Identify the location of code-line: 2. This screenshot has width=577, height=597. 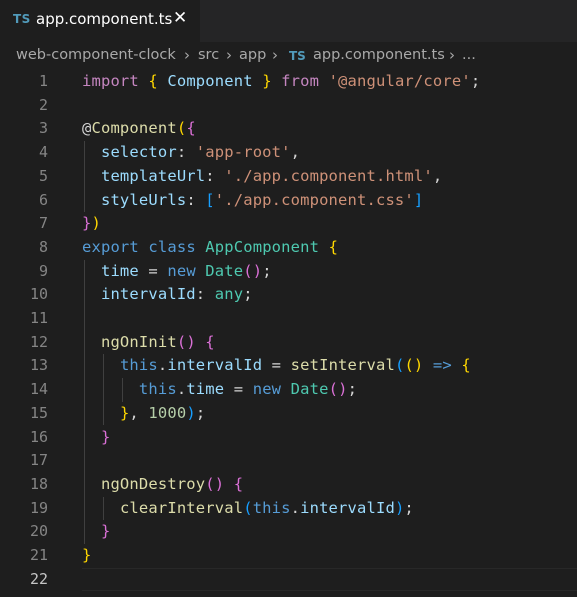
(288, 106).